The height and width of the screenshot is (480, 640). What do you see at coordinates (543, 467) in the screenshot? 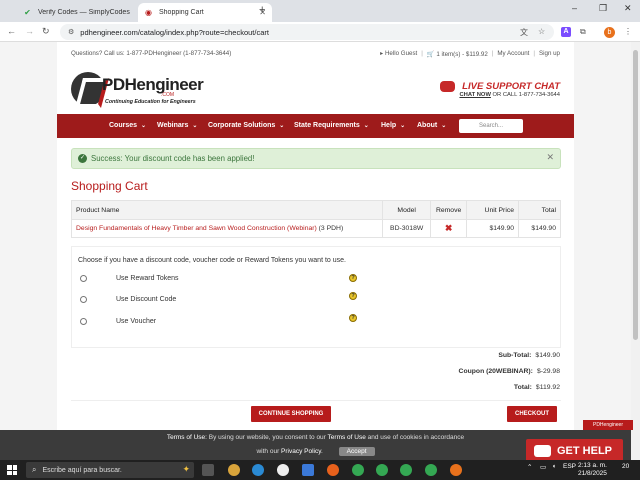
I see `network-icon: ▭` at bounding box center [543, 467].